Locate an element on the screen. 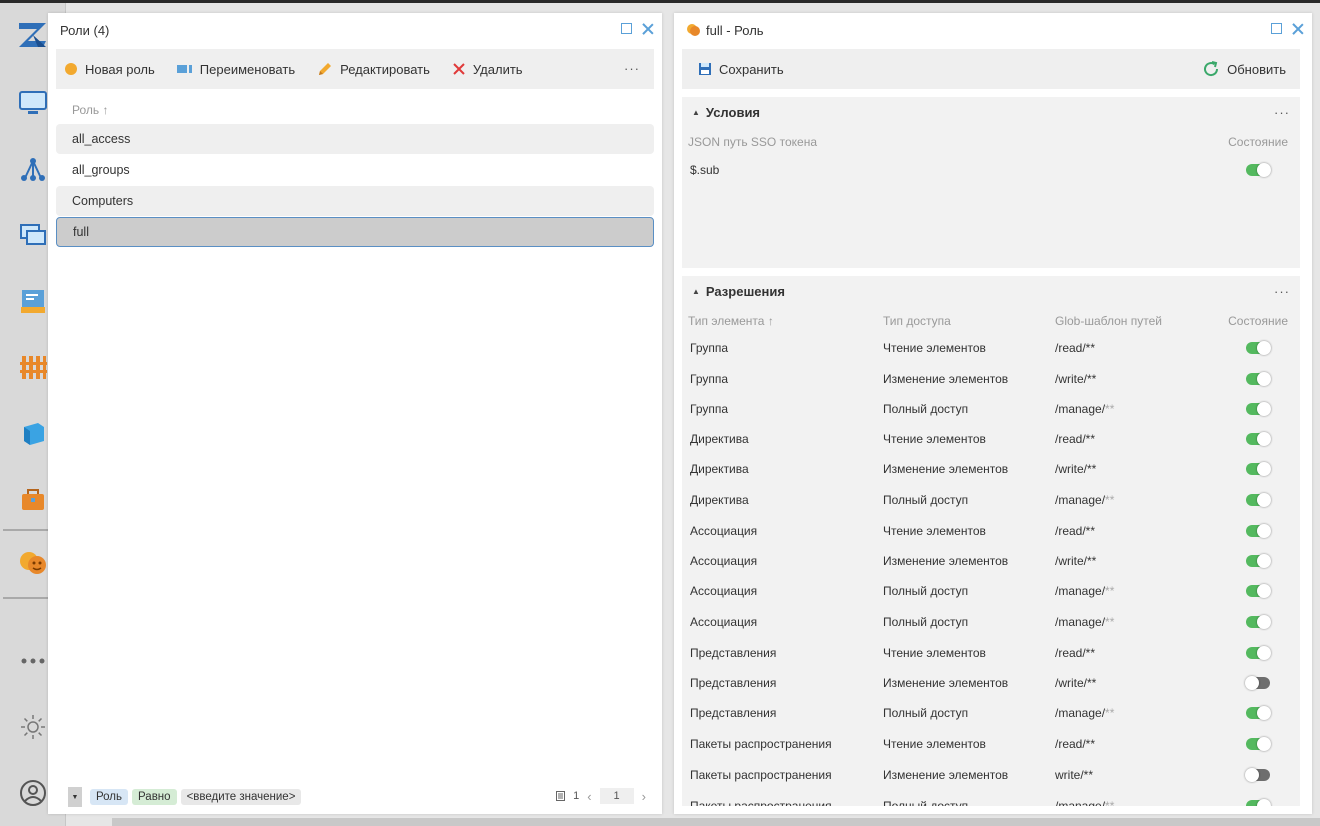 The width and height of the screenshot is (1320, 826). permission-row: Группа Изменение элементов/write/** is located at coordinates (991, 379).